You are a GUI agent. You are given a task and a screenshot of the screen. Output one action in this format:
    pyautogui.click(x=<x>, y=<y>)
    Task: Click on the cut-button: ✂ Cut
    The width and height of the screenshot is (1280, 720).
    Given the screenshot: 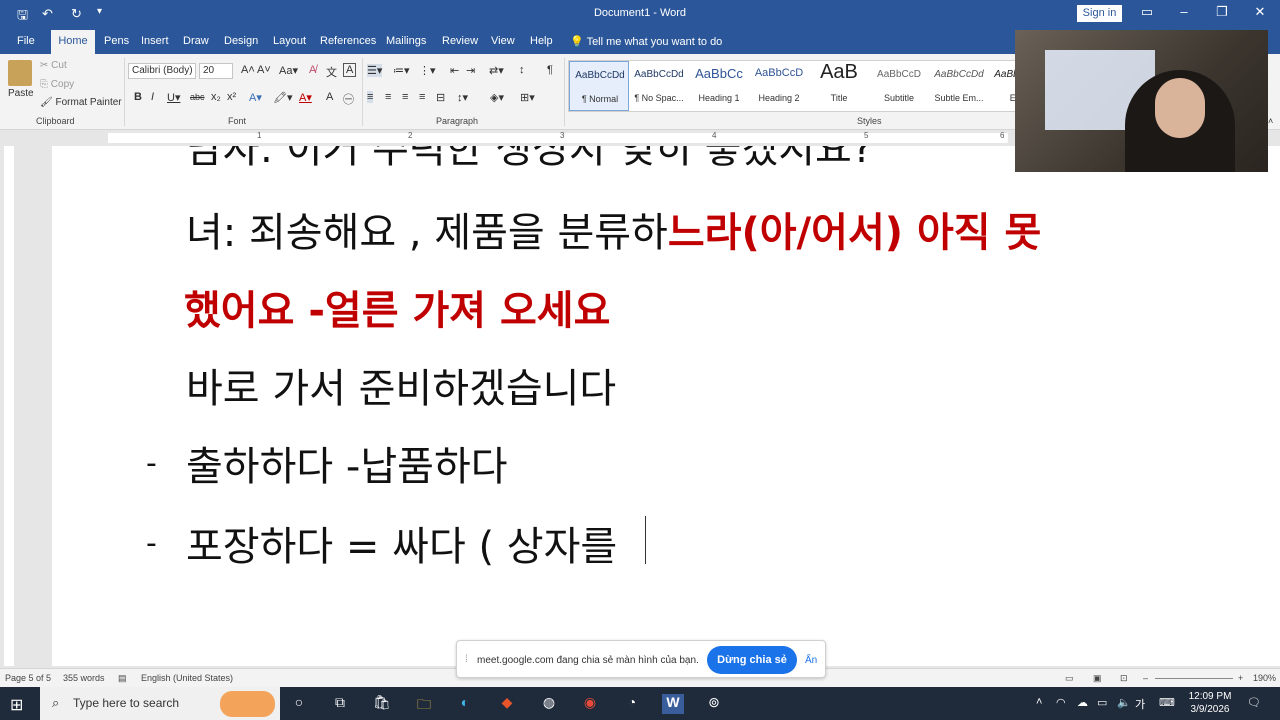 What is the action you would take?
    pyautogui.click(x=53, y=65)
    